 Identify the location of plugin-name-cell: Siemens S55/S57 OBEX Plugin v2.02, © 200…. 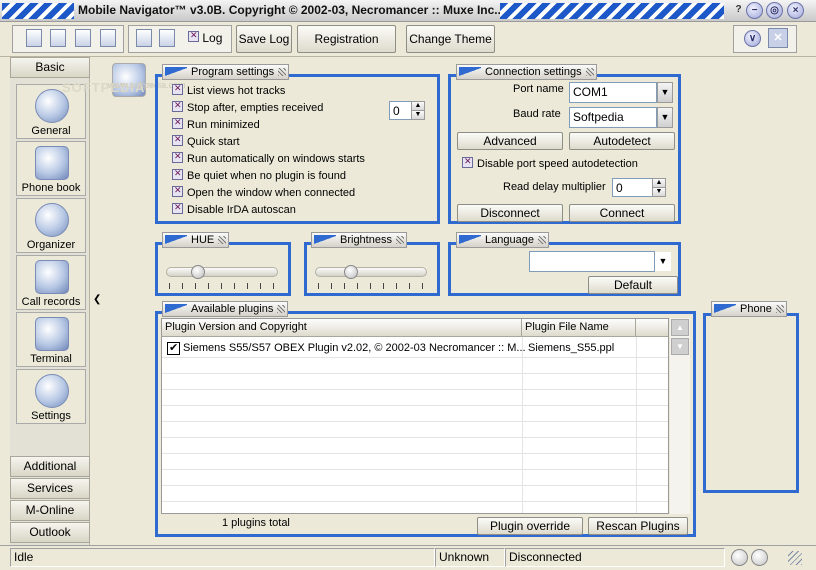
(354, 348).